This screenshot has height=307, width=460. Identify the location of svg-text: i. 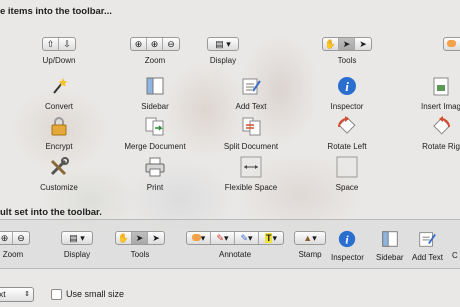
(347, 86).